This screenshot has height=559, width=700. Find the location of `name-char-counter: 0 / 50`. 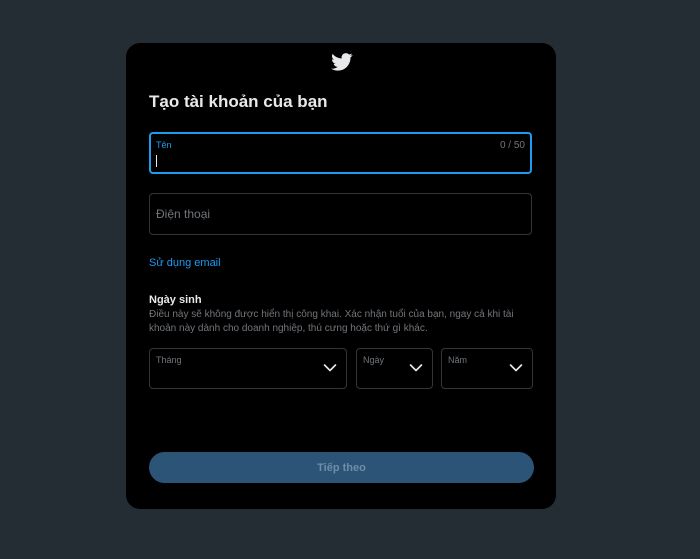

name-char-counter: 0 / 50 is located at coordinates (512, 145).